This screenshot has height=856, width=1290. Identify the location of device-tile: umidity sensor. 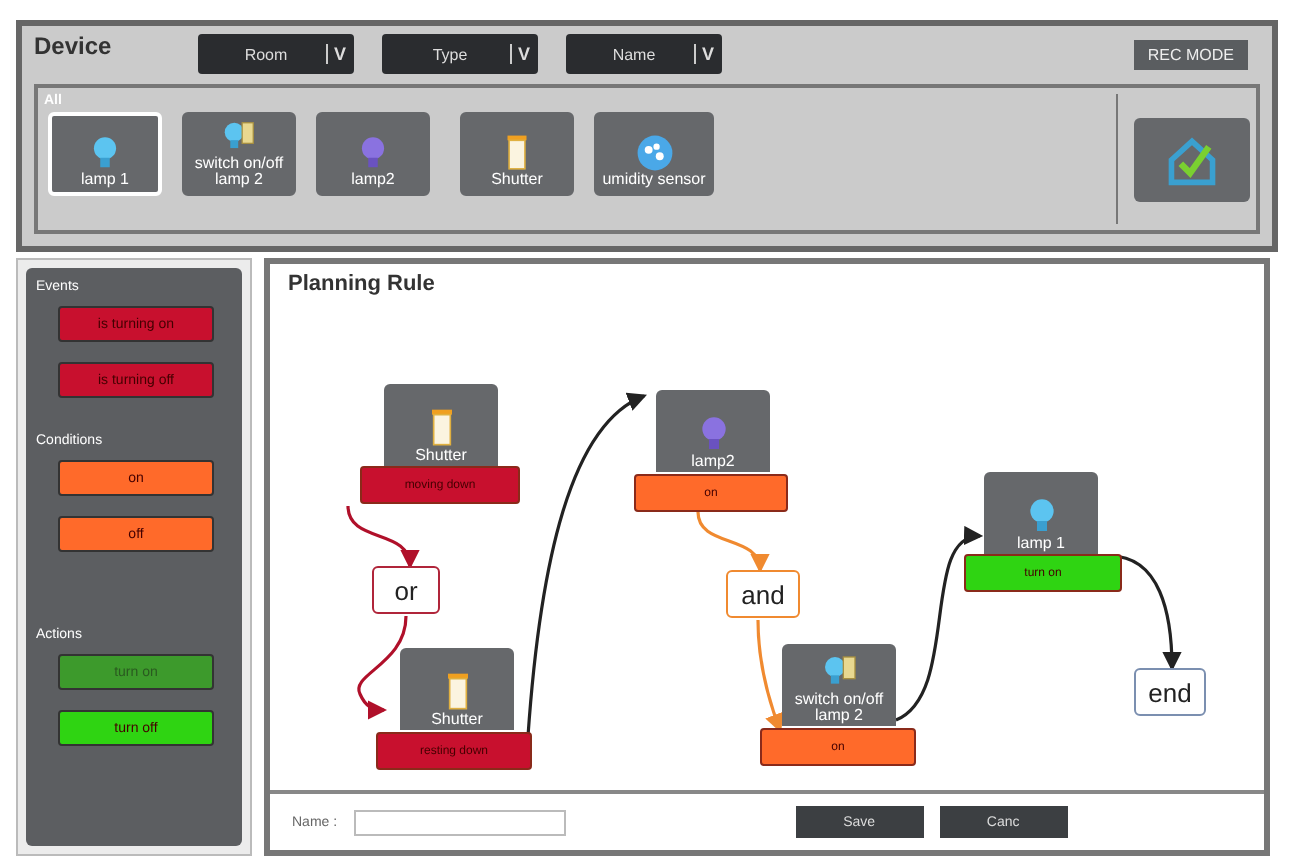
(654, 154).